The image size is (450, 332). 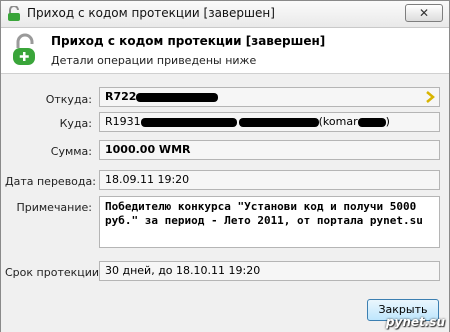 I want to click on protection-field: 30 дней, до 18.10.11 19:20, so click(x=269, y=271).